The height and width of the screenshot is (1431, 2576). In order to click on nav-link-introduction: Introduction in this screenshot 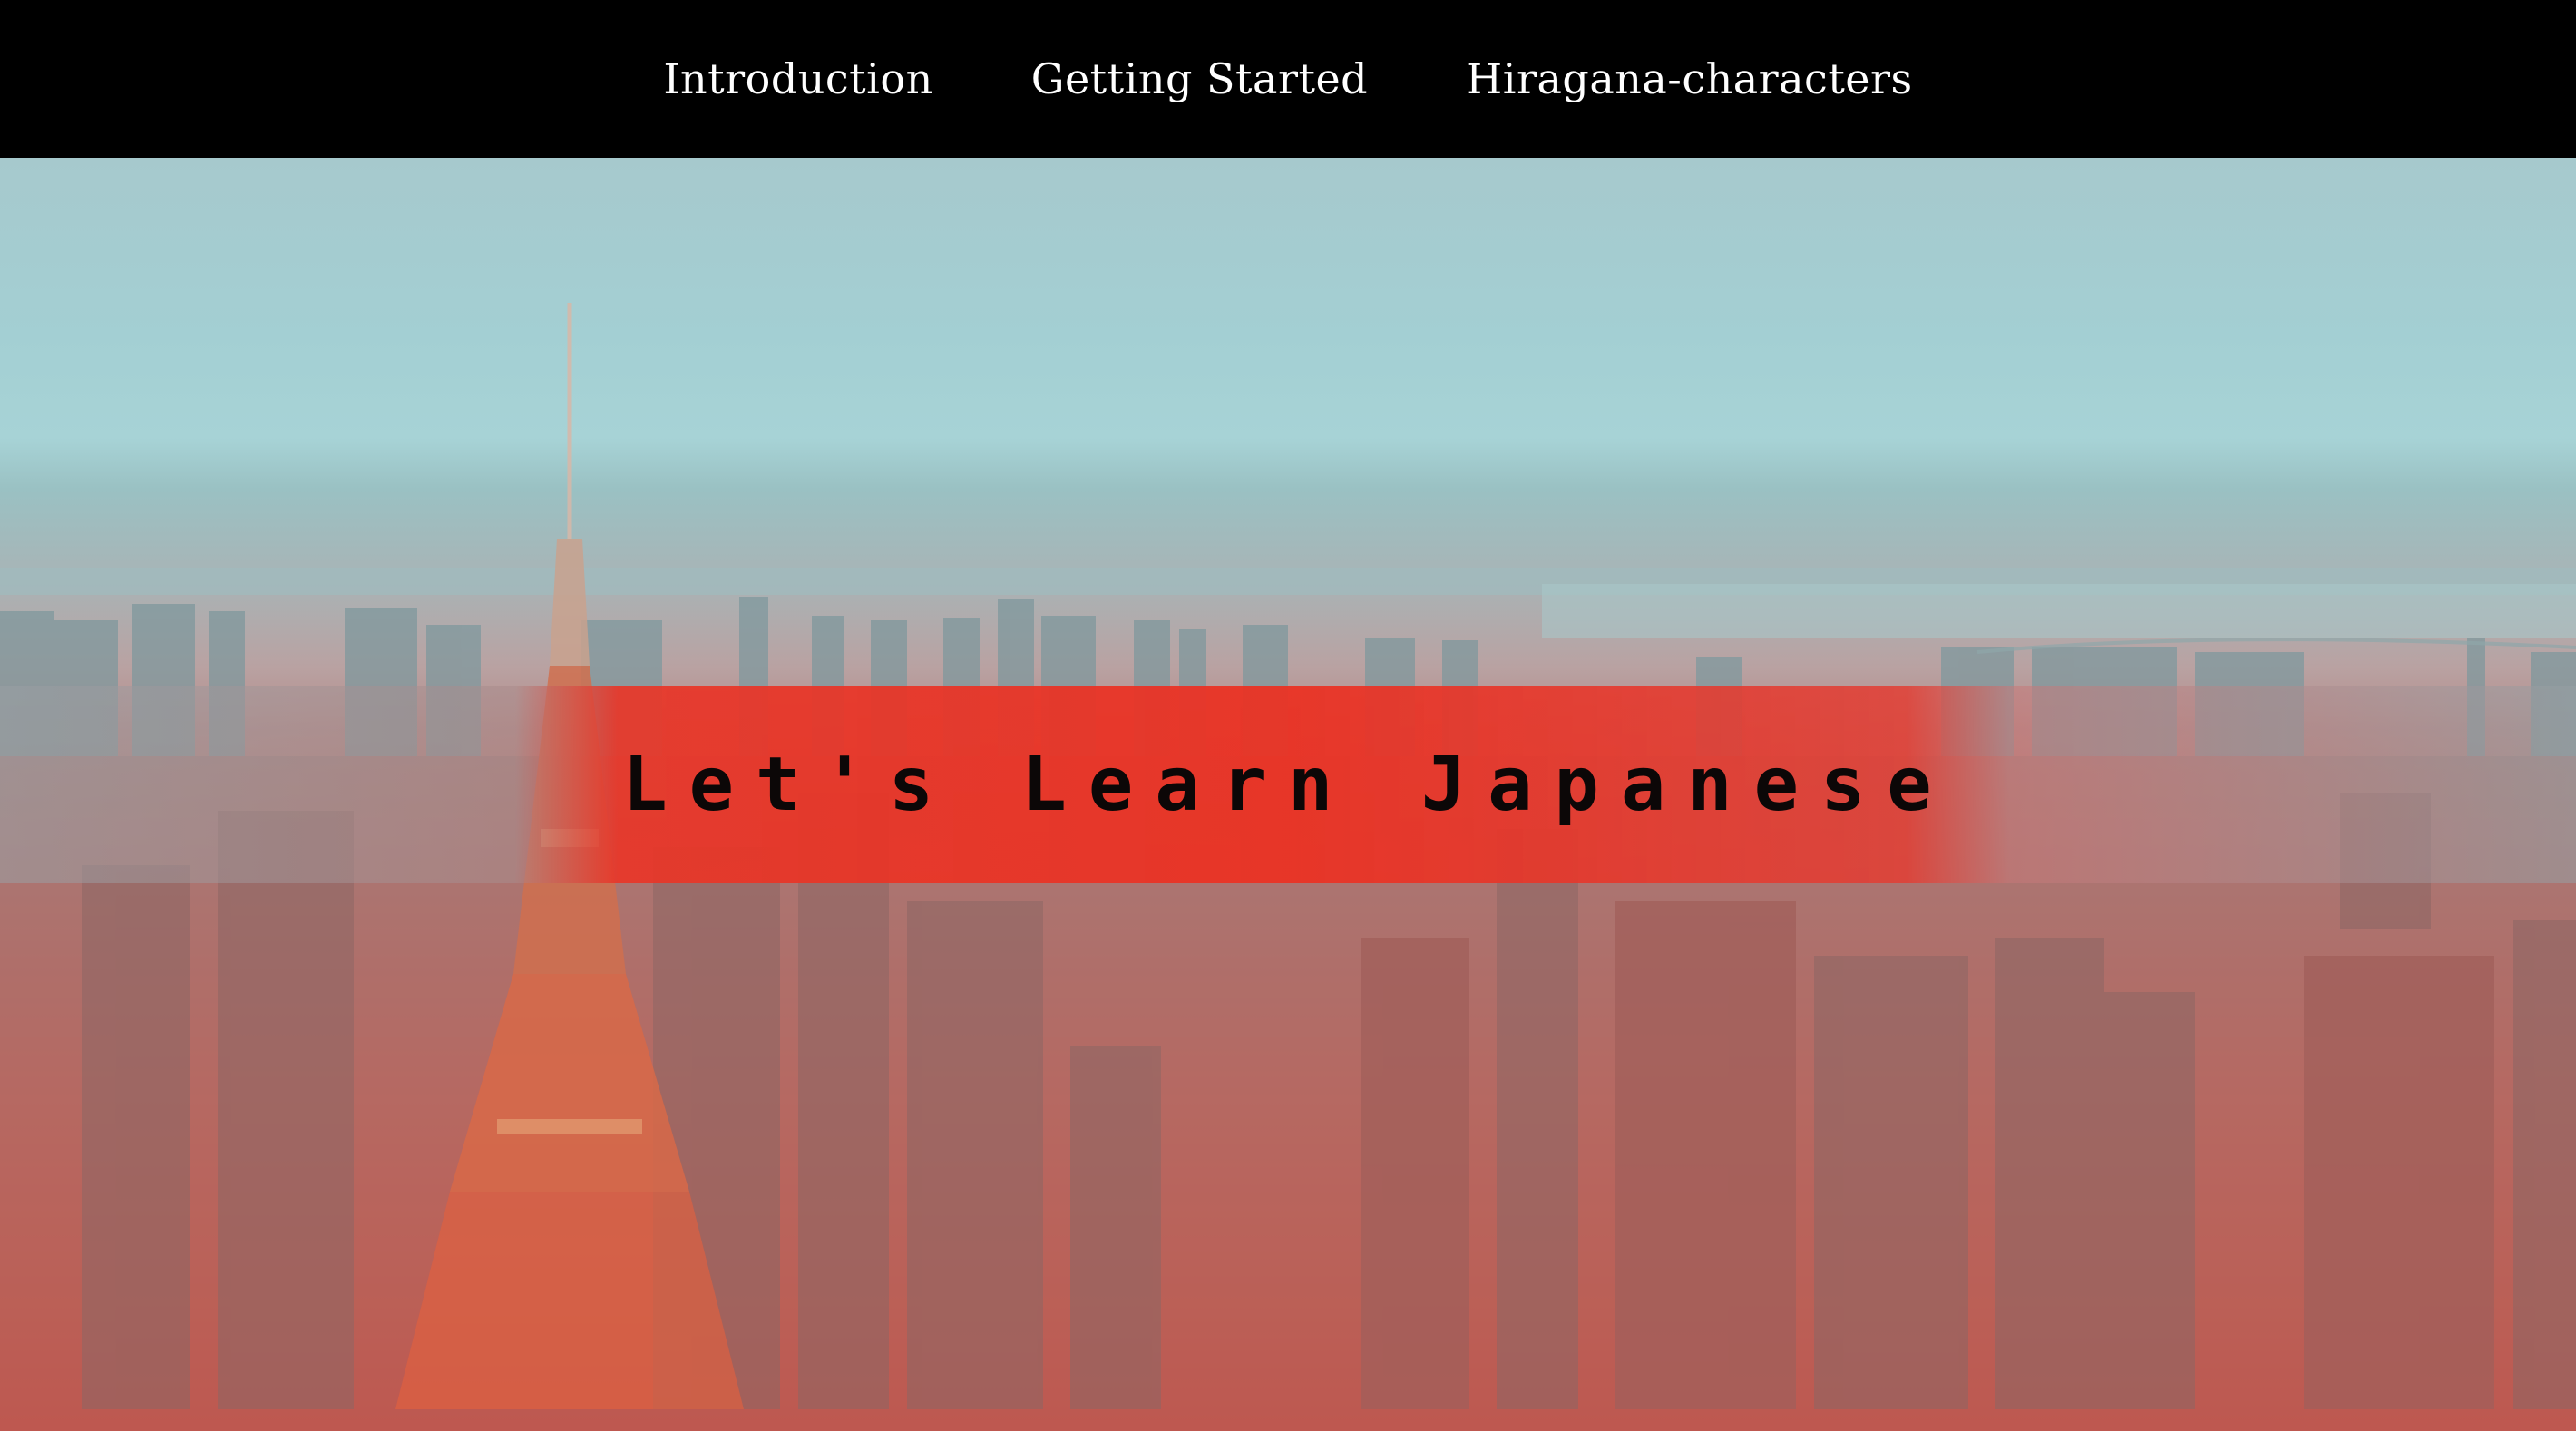, I will do `click(797, 79)`.